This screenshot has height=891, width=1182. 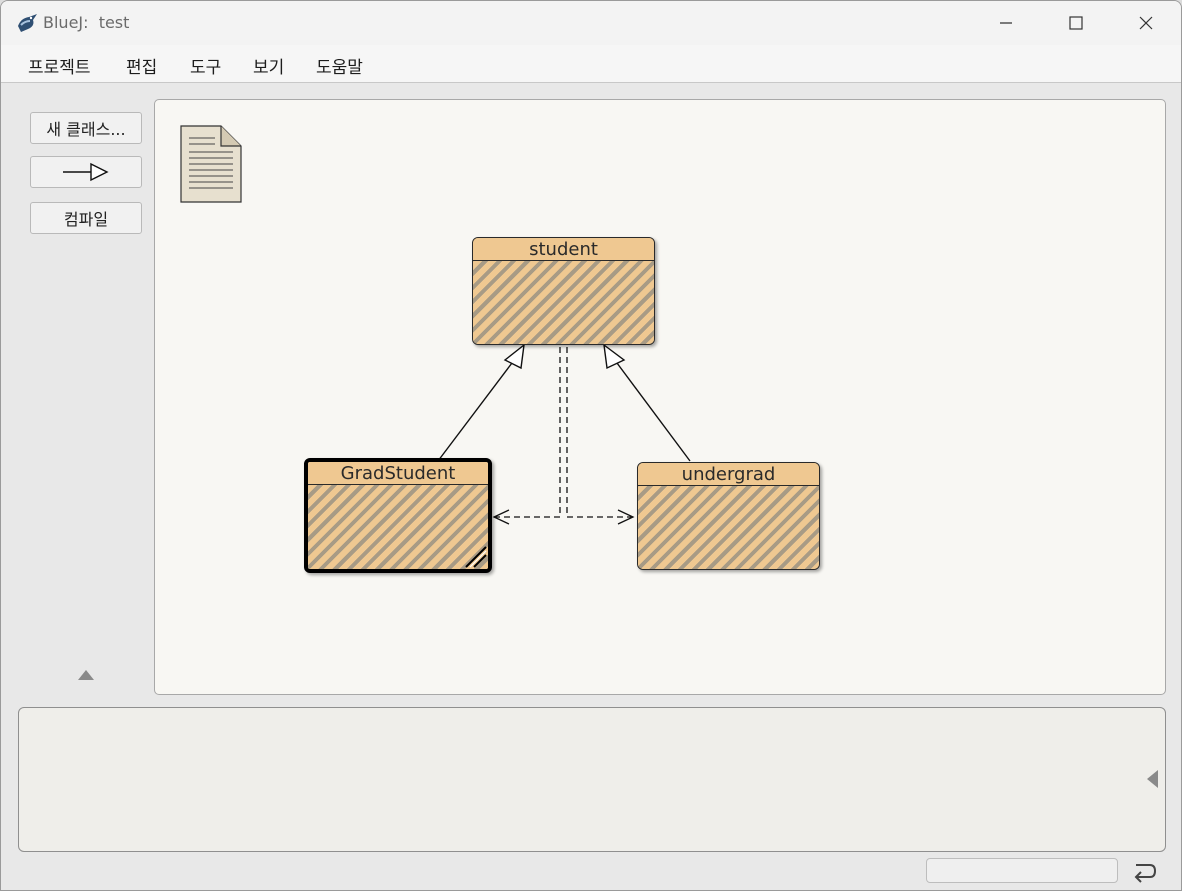 What do you see at coordinates (614, 356) in the screenshot?
I see `inheritance-arrowhead-undergrad` at bounding box center [614, 356].